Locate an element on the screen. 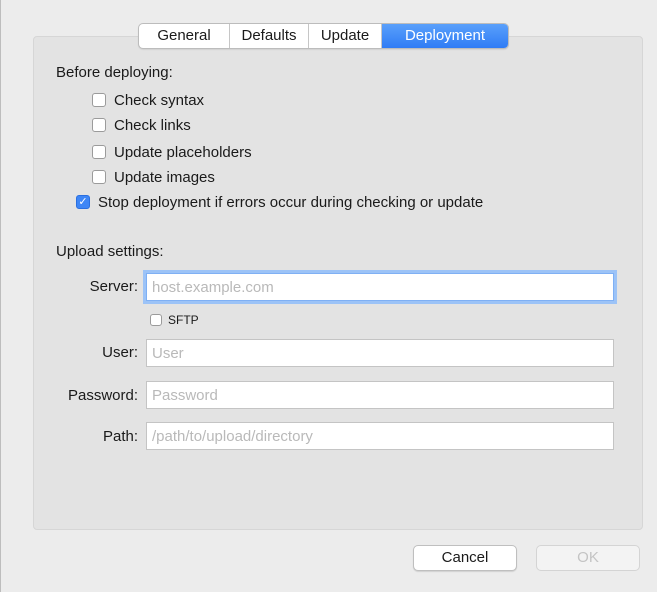 The height and width of the screenshot is (592, 657). window-edge is located at coordinates (0, 296).